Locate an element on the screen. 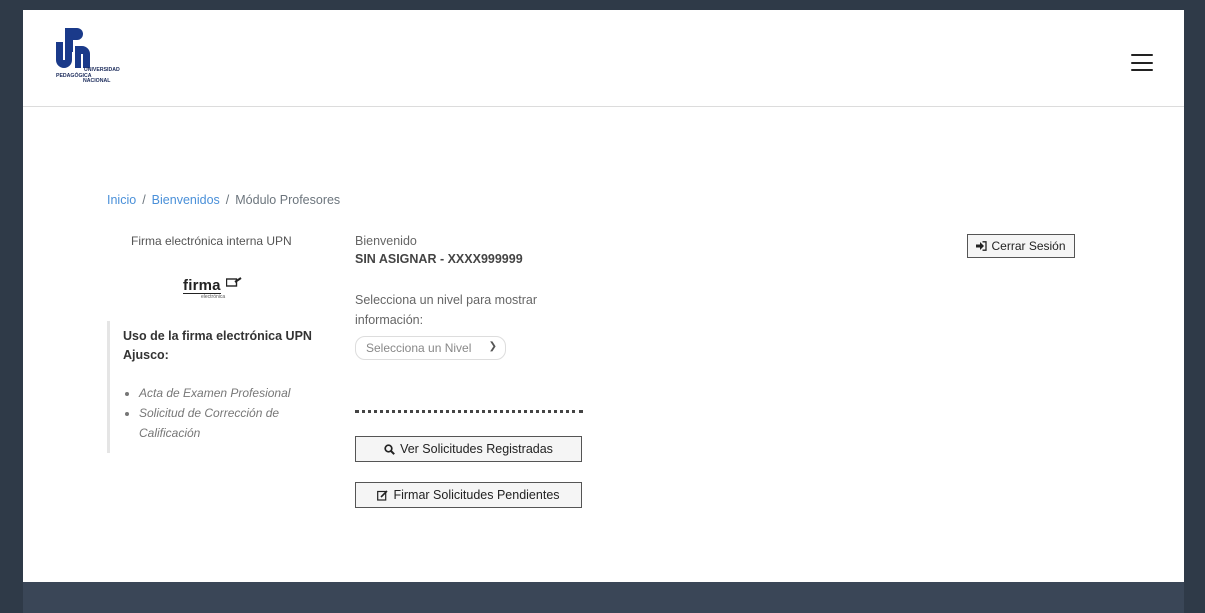  level-select-value: Selecciona un Nivel is located at coordinates (419, 348).